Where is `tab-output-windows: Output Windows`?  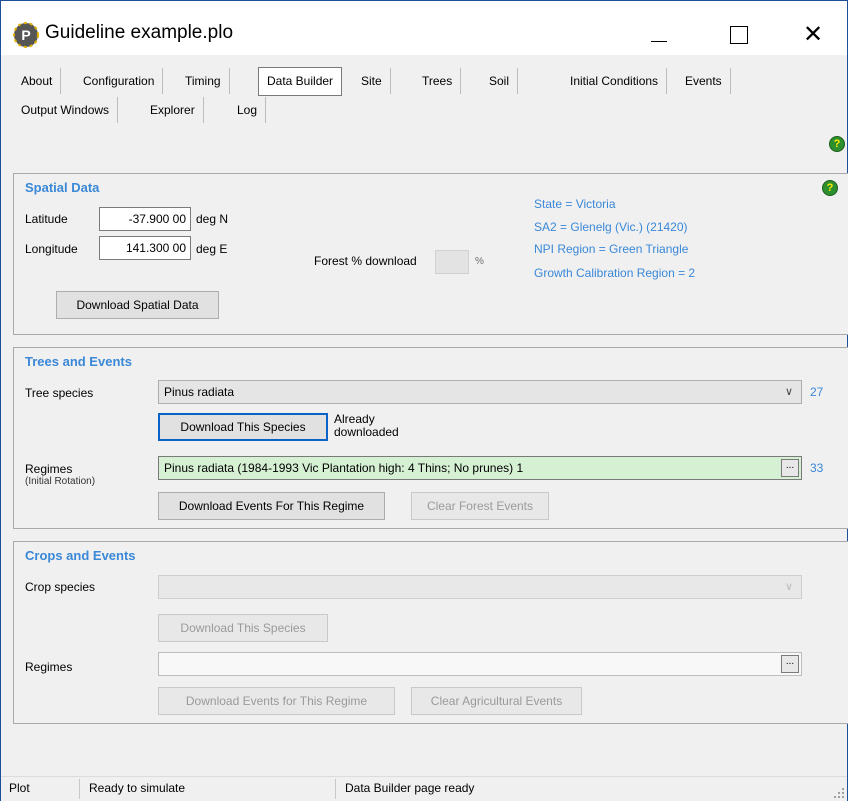 tab-output-windows: Output Windows is located at coordinates (66, 110).